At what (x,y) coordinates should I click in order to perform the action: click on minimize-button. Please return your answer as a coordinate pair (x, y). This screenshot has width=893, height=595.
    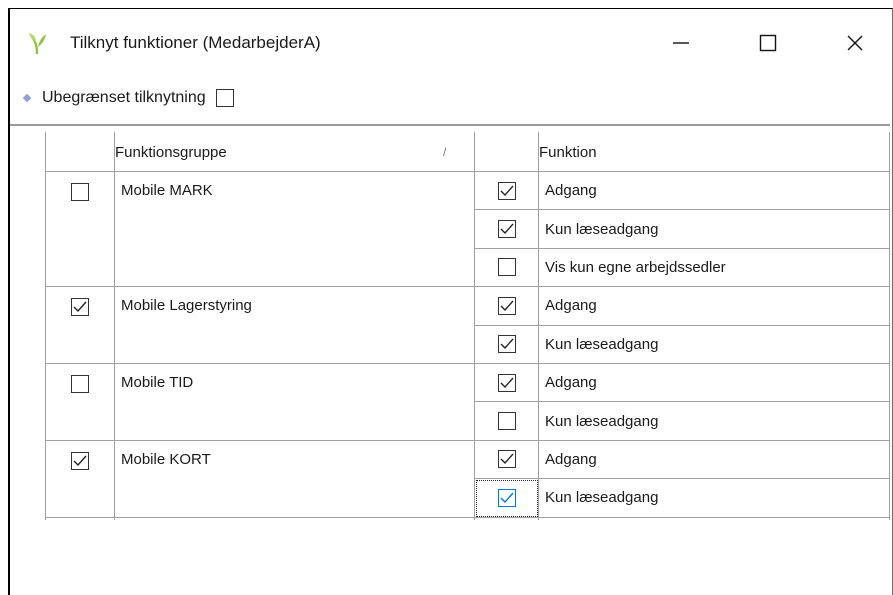
    Looking at the image, I should click on (681, 43).